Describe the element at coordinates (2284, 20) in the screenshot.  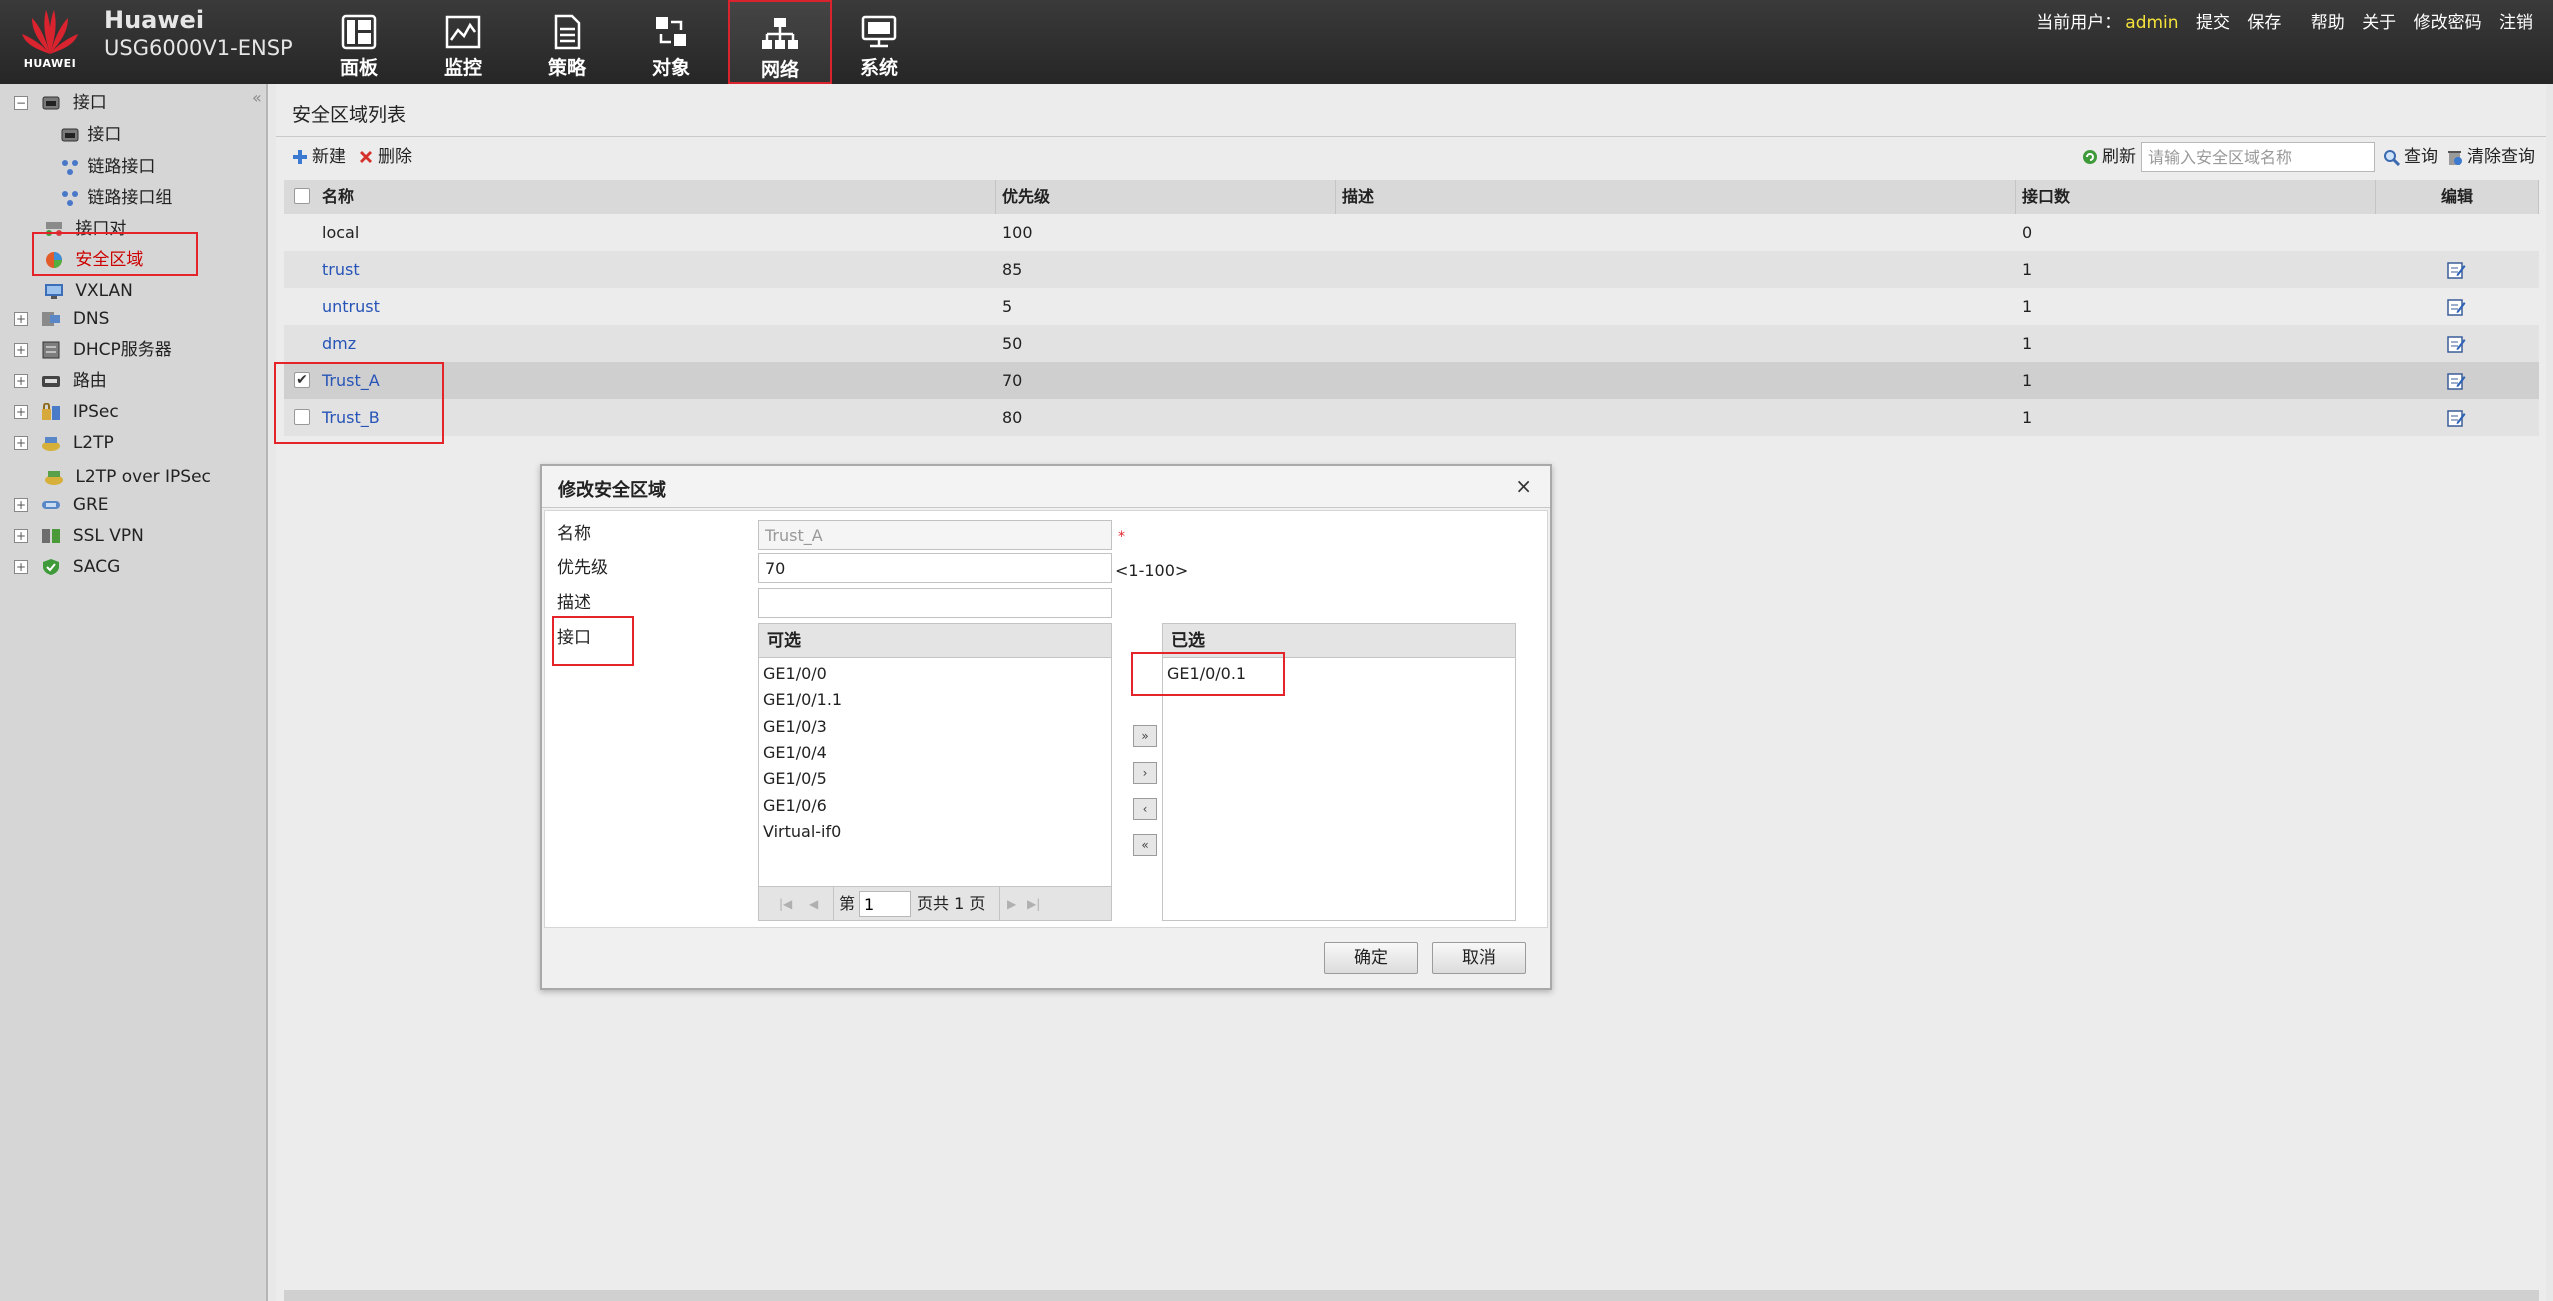
I see `top-links: 当前用户： admin 提交 保存 帮助 关于 修改密码 注销` at that location.